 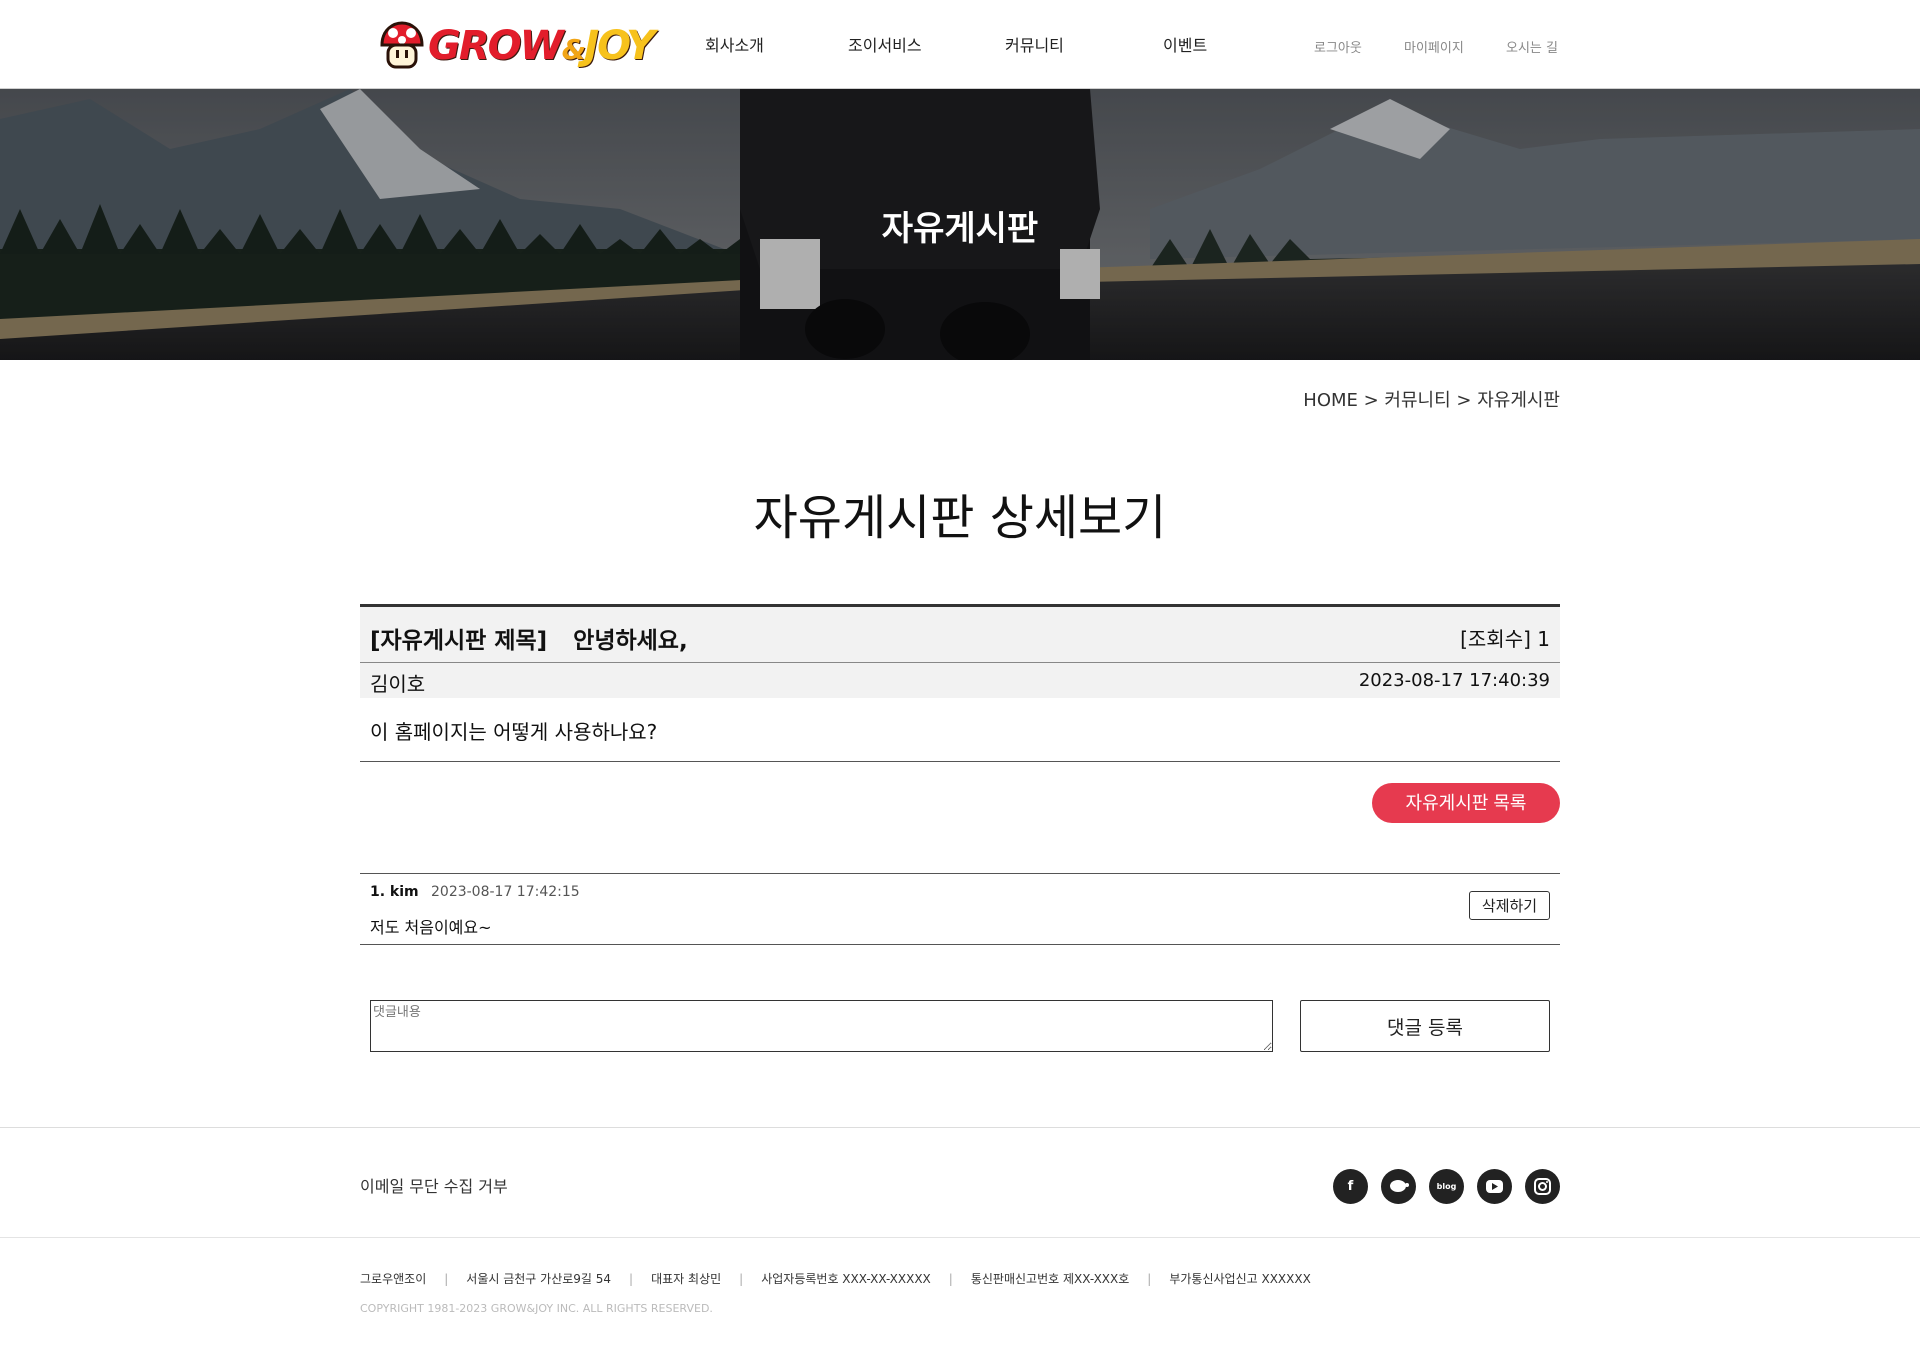 I want to click on instagram-icon, so click(x=1542, y=1186).